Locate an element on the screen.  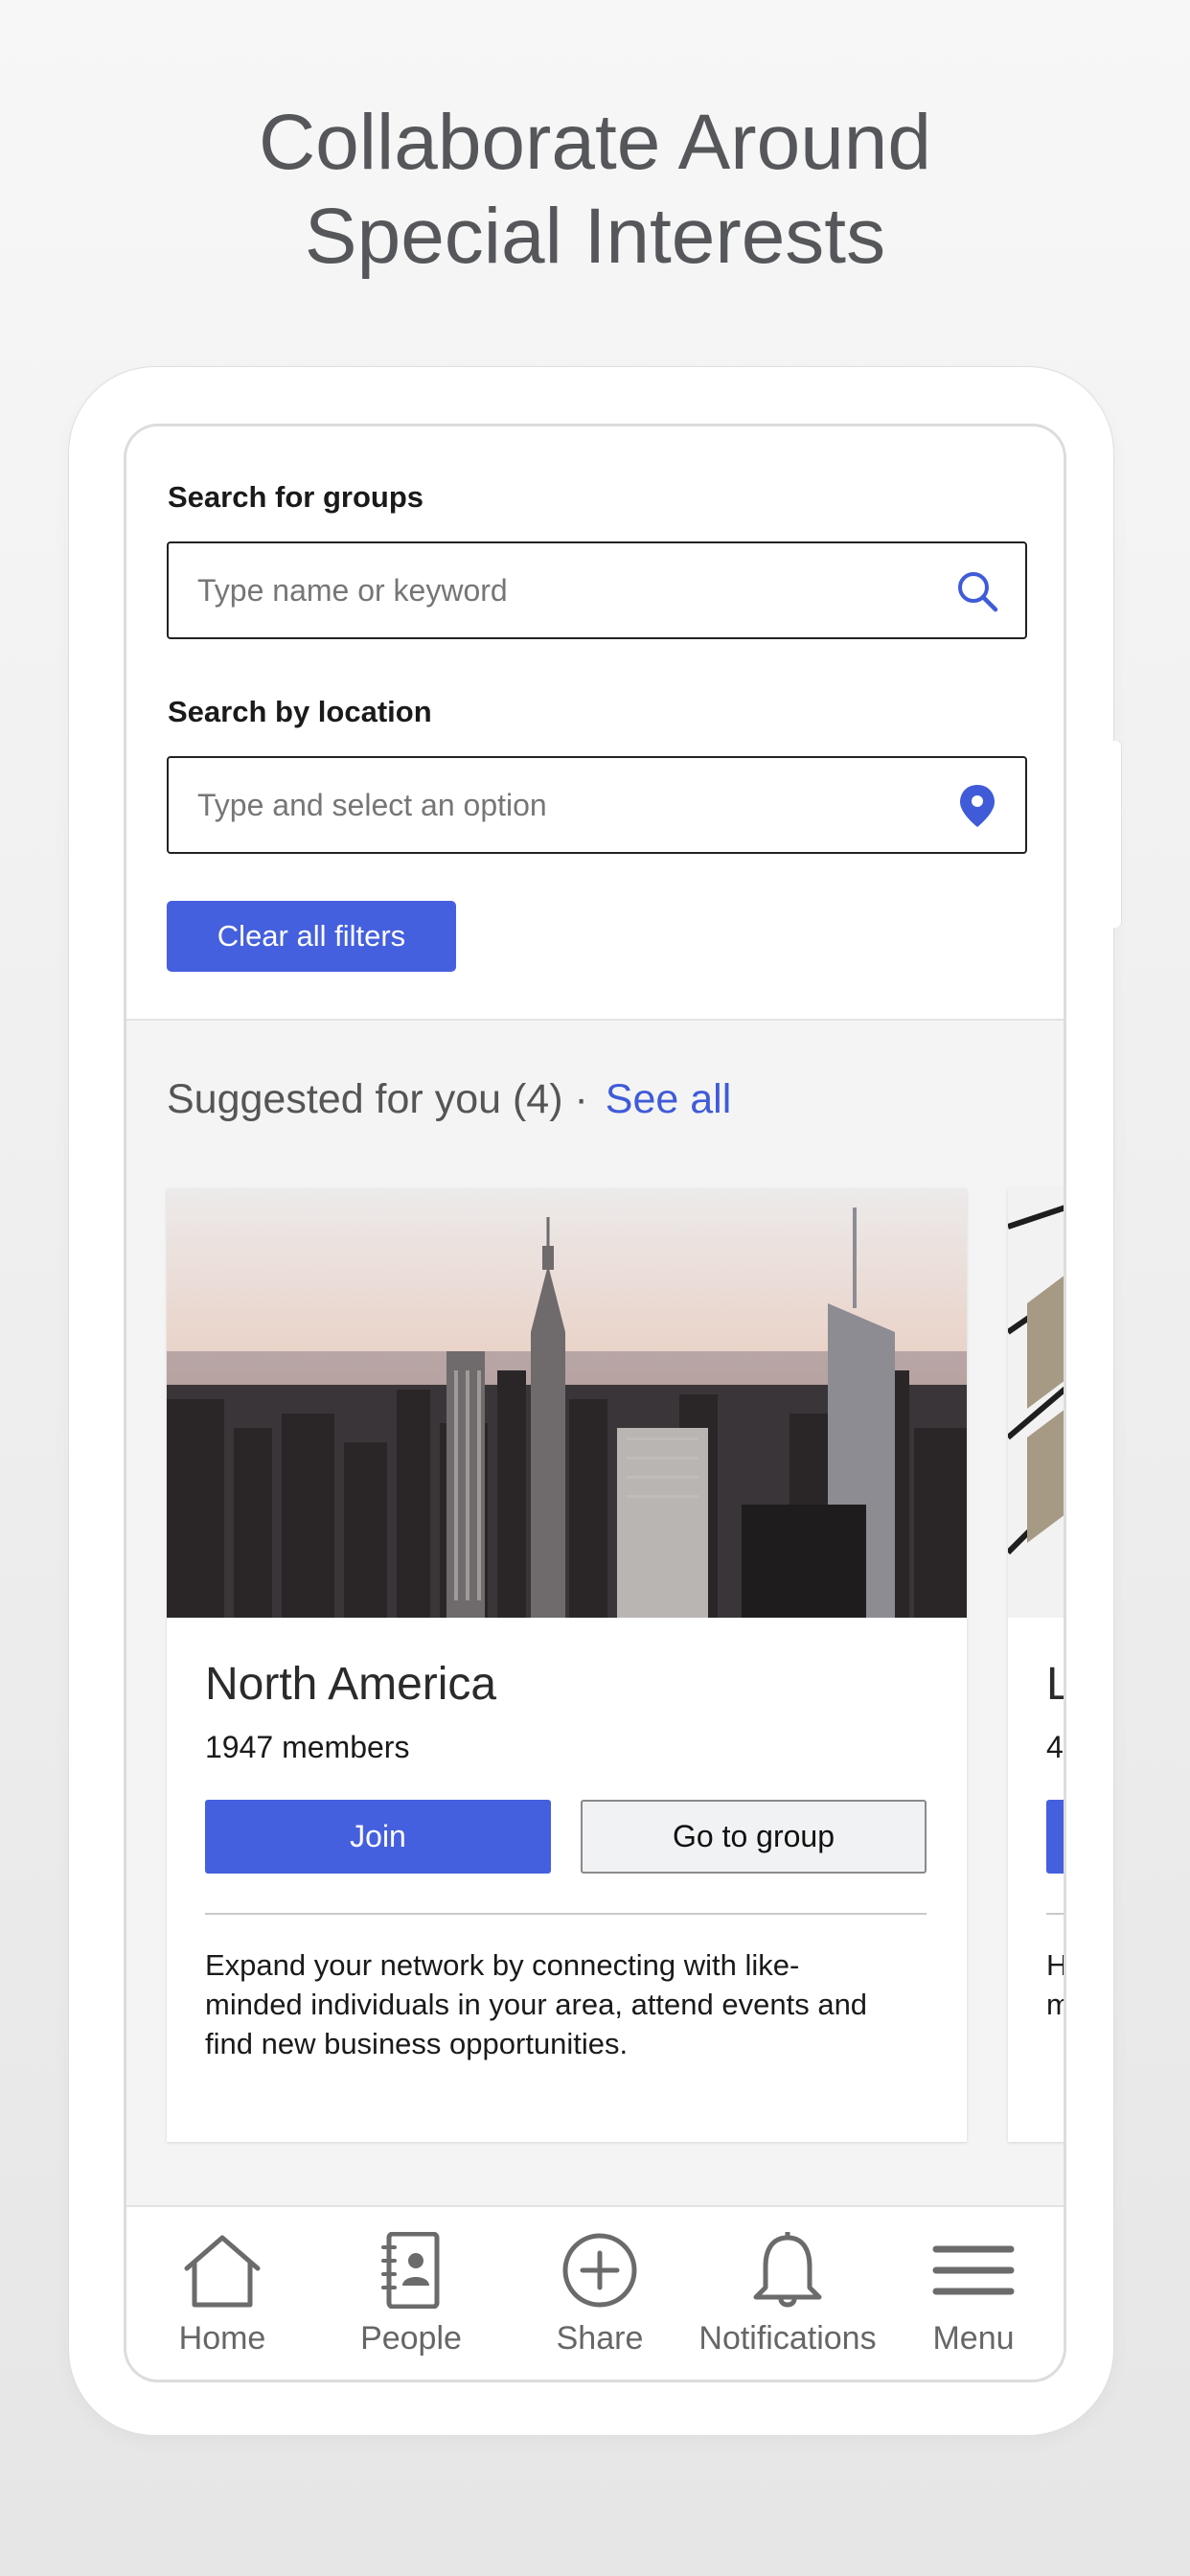
bottom-tab-bar: Home People Share Notifications Menu is located at coordinates (595, 2292).